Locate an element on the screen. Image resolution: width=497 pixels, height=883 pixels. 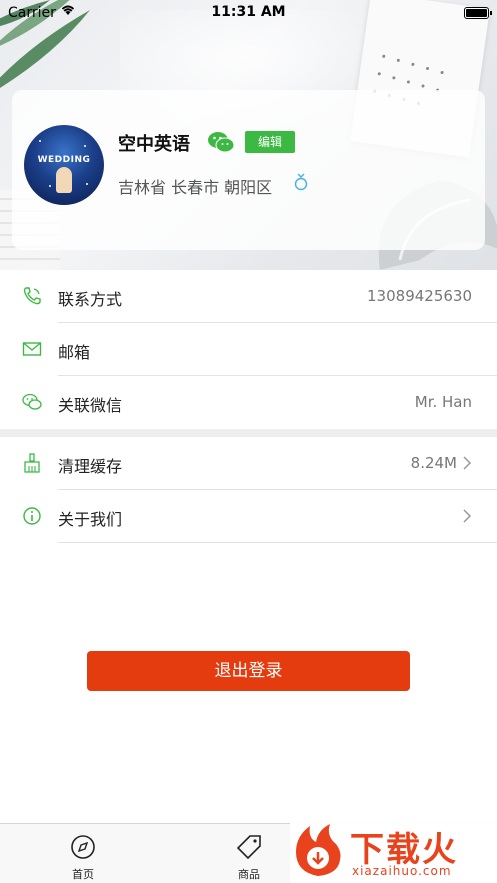
compass-icon is located at coordinates (83, 847).